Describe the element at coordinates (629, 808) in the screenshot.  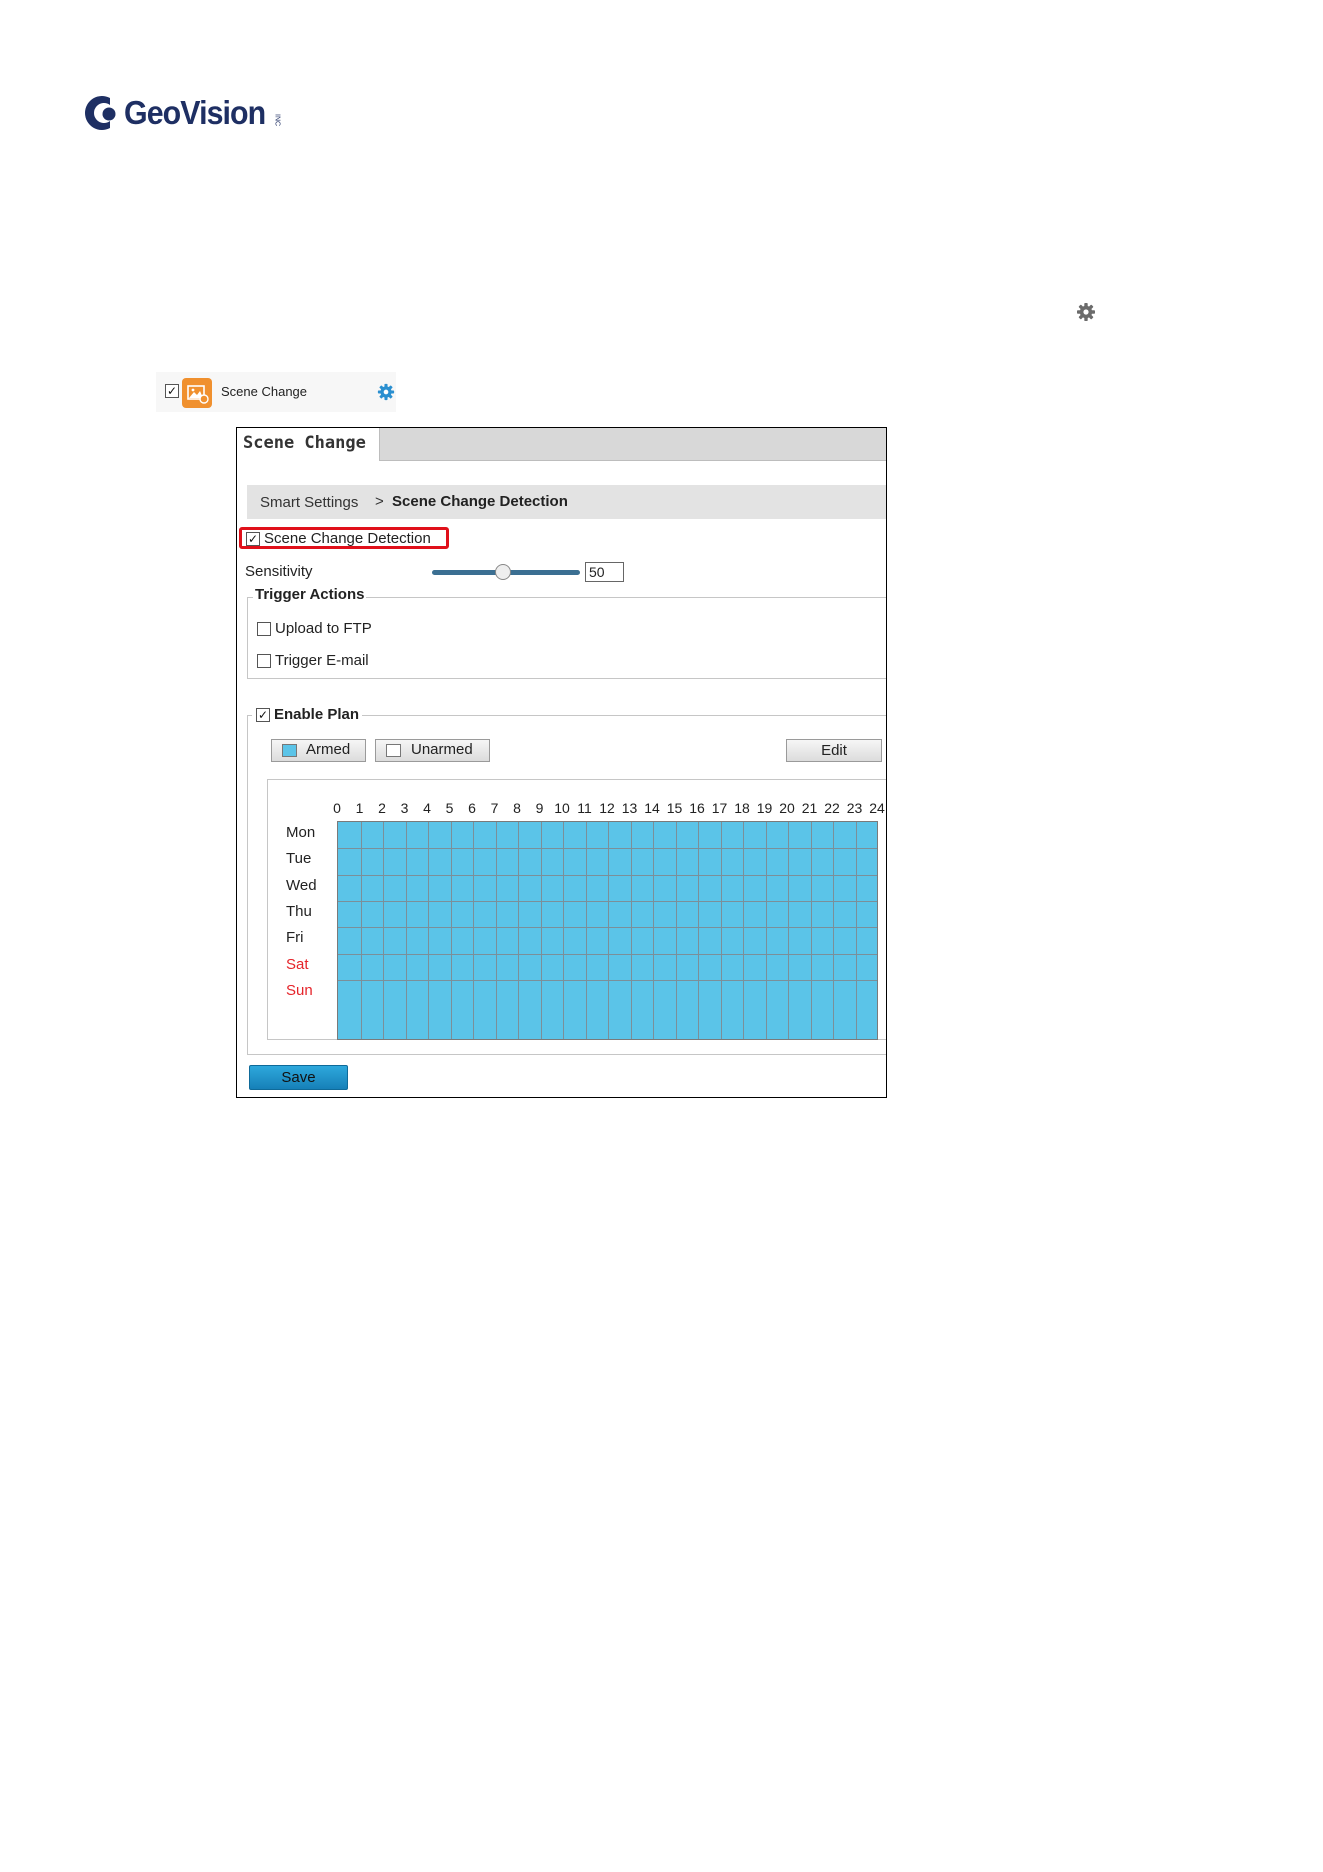
I see `hour-label: 13` at that location.